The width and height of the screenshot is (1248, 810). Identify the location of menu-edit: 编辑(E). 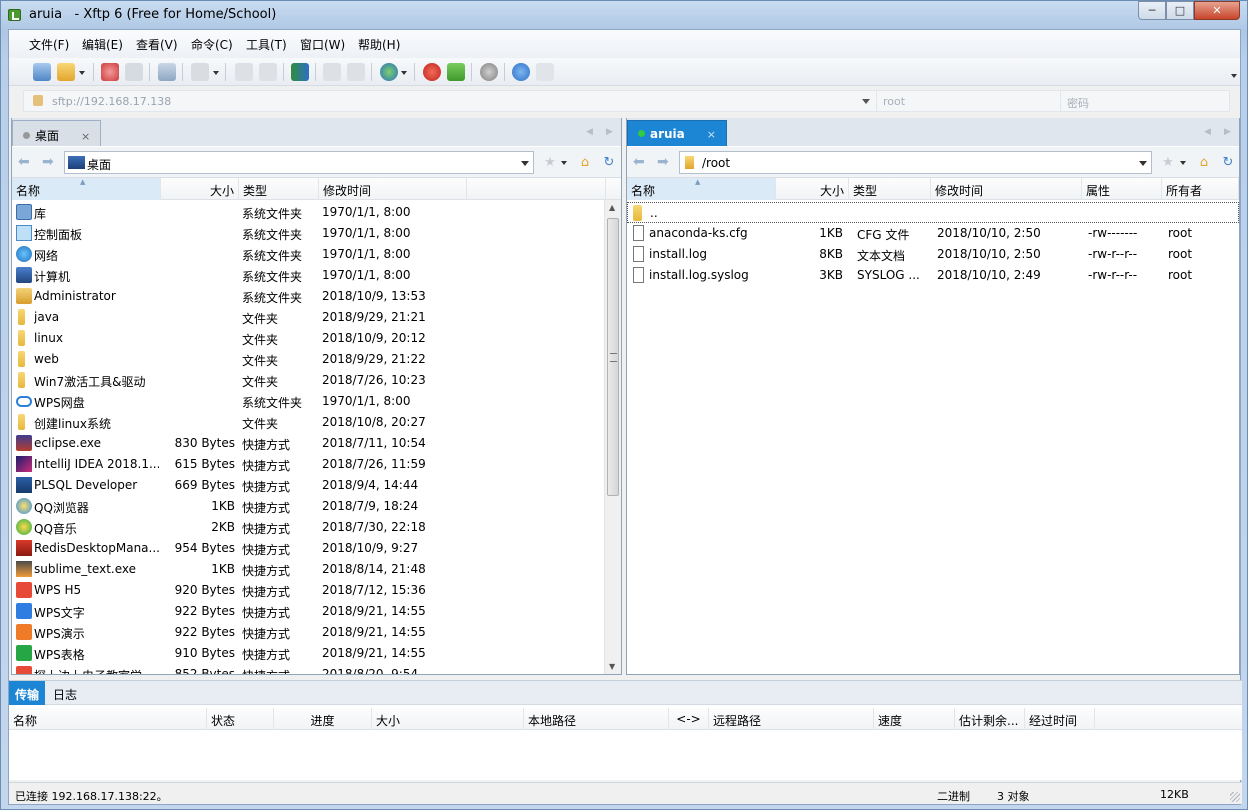
(102, 44).